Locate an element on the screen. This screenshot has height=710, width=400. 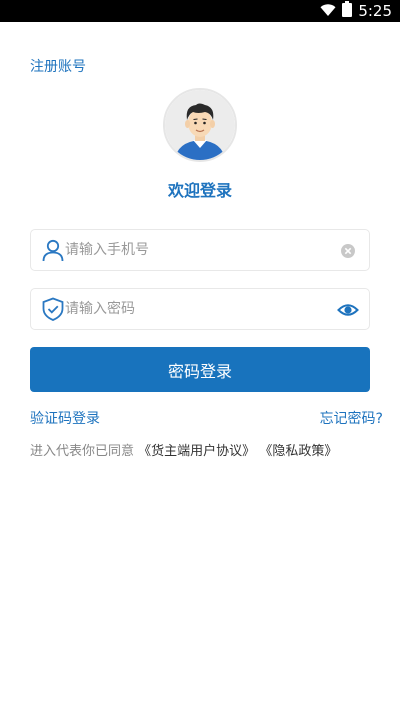
clear-icon is located at coordinates (348, 251).